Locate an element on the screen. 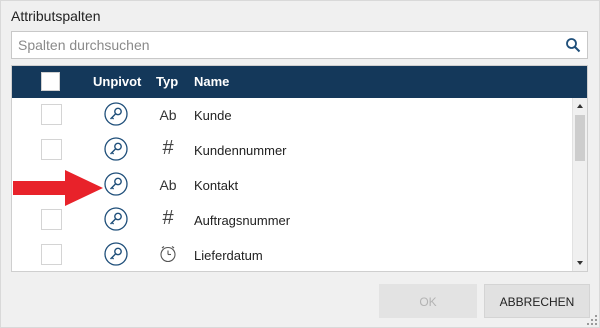 This screenshot has height=328, width=600. row-name: Lieferdatum is located at coordinates (228, 255).